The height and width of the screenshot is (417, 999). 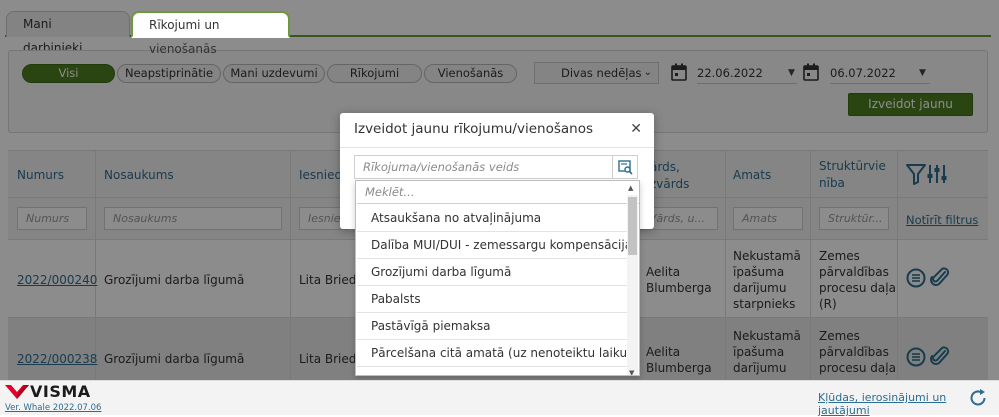 I want to click on dropdown-option: Pastāvīgā piemaksa, so click(x=492, y=326).